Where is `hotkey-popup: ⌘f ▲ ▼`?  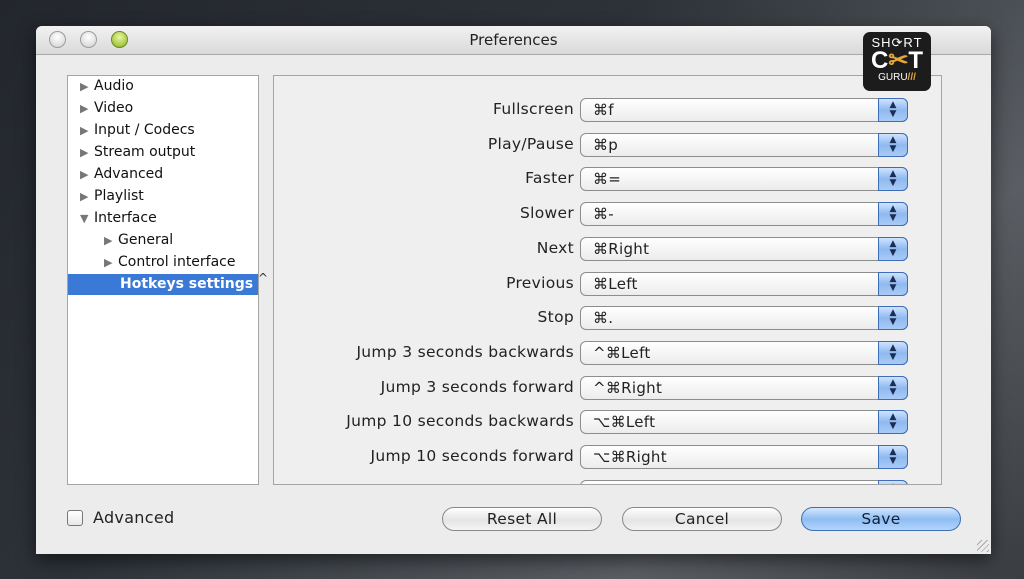 hotkey-popup: ⌘f ▲ ▼ is located at coordinates (744, 110).